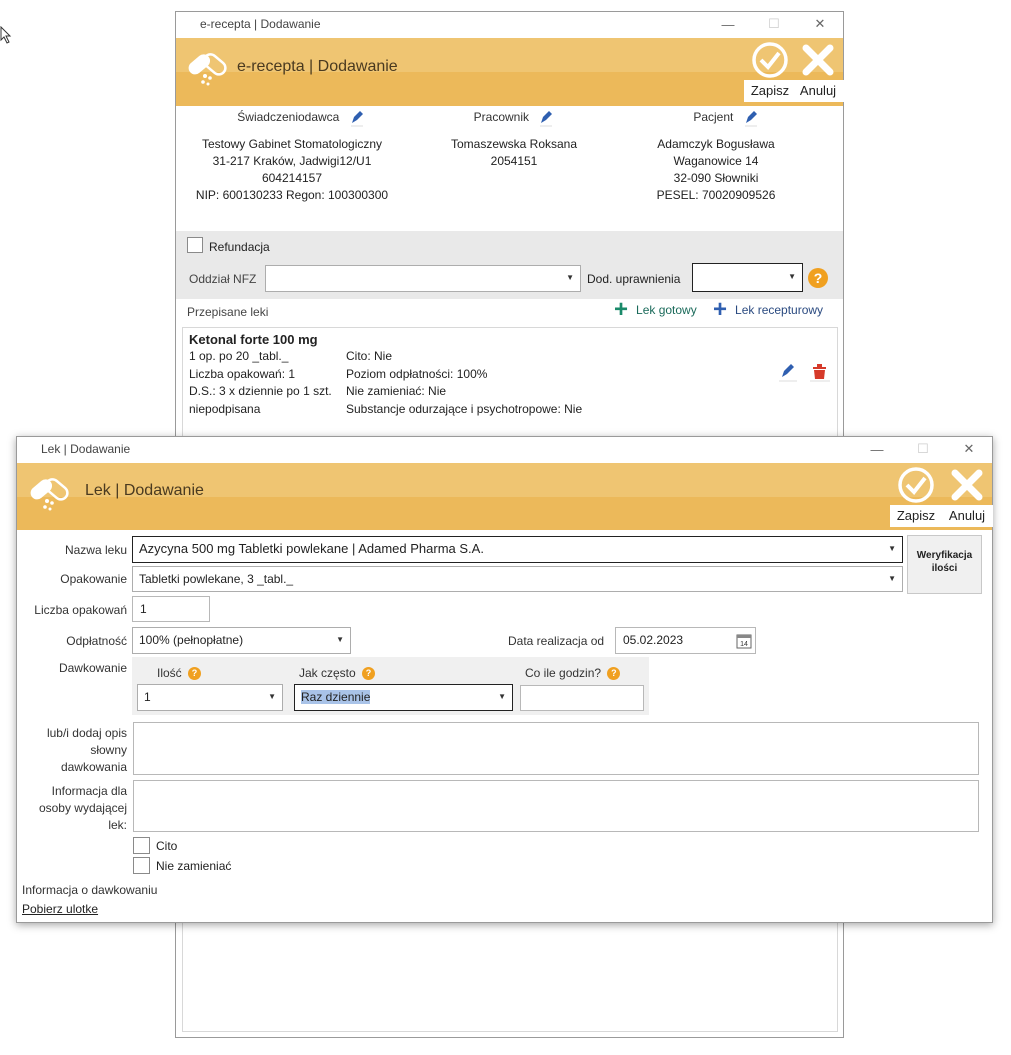  Describe the element at coordinates (556, 641) in the screenshot. I see `date-label: Data realizacja od` at that location.